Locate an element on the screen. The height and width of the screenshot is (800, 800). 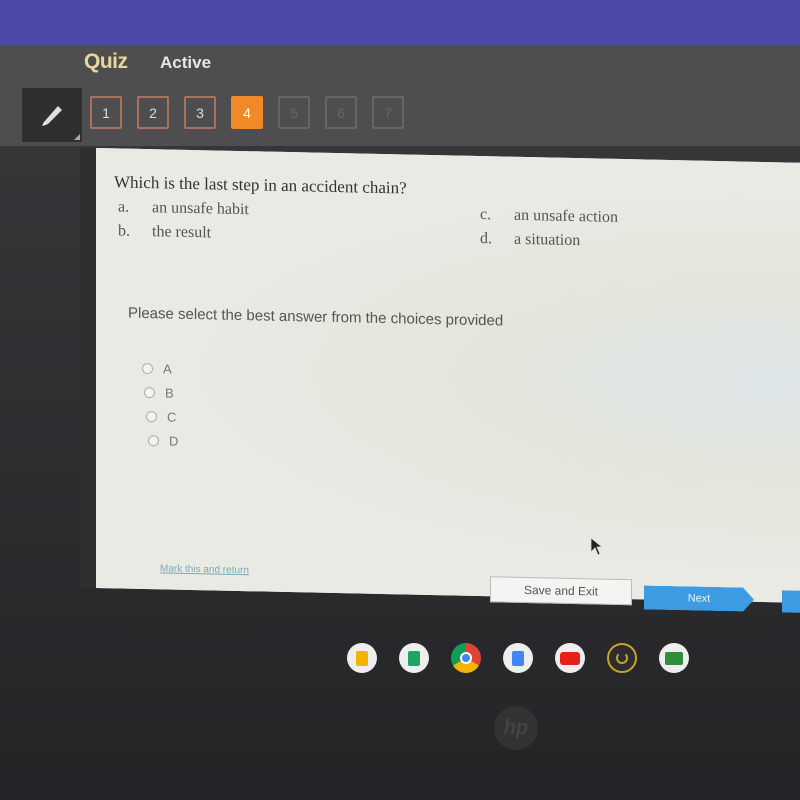
power-icon is located at coordinates (622, 658).